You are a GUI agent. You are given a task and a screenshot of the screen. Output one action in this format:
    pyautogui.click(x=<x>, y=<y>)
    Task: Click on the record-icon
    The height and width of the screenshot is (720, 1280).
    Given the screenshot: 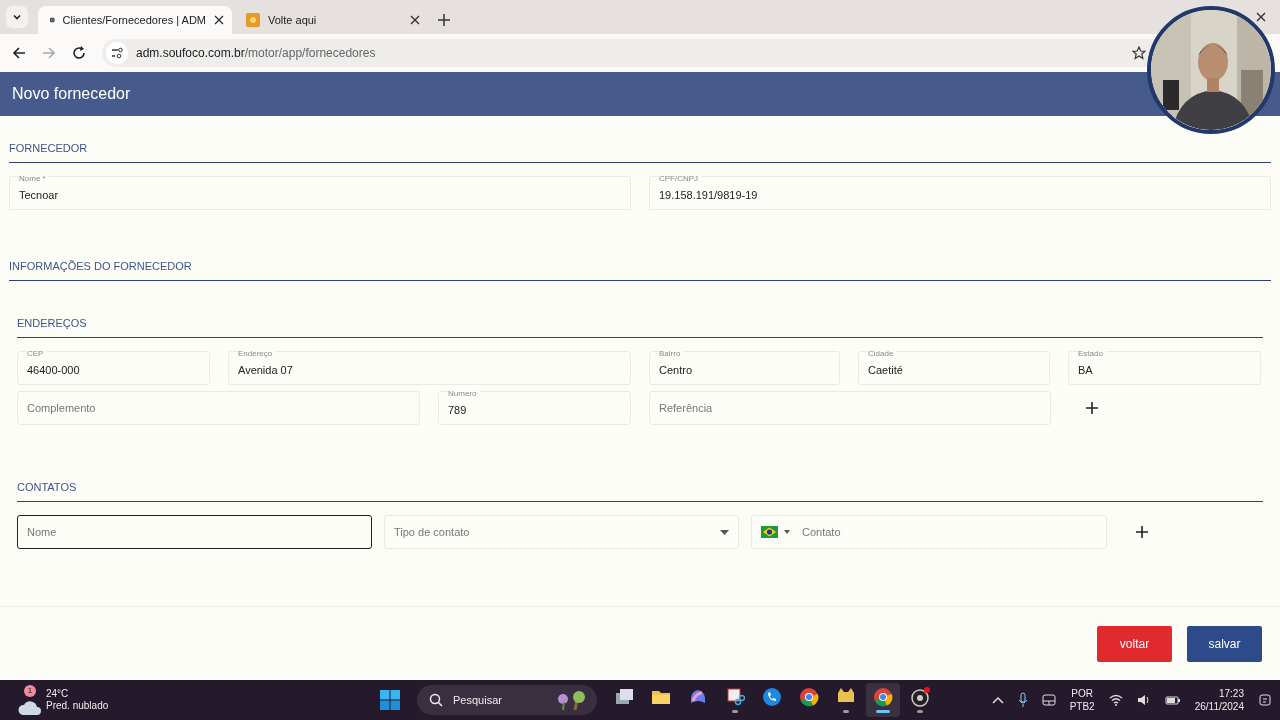 What is the action you would take?
    pyautogui.click(x=920, y=697)
    